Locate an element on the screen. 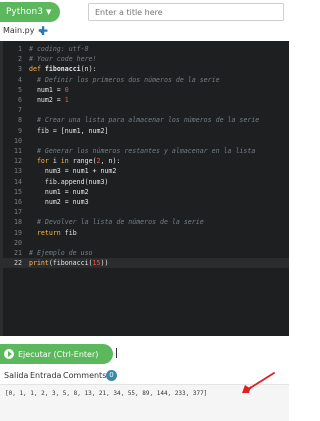 The width and height of the screenshot is (320, 421). annotation-arrow-icon is located at coordinates (258, 382).